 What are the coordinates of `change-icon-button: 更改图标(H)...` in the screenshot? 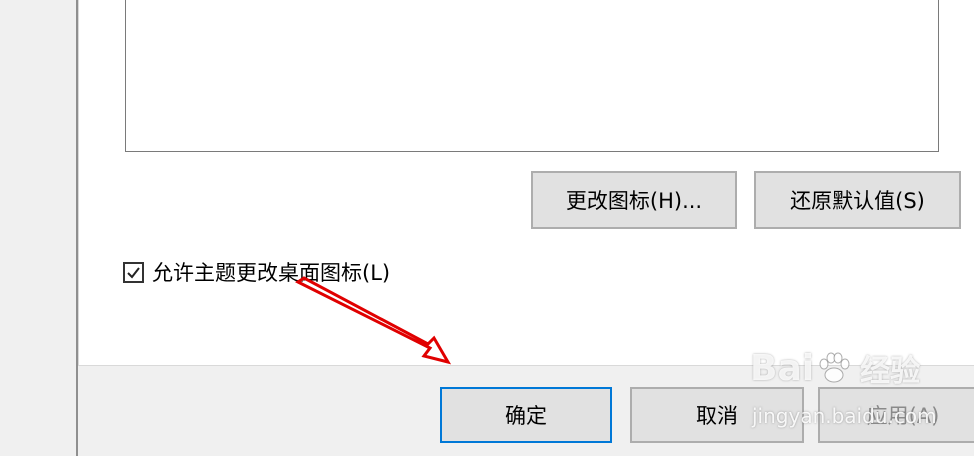 It's located at (634, 200).